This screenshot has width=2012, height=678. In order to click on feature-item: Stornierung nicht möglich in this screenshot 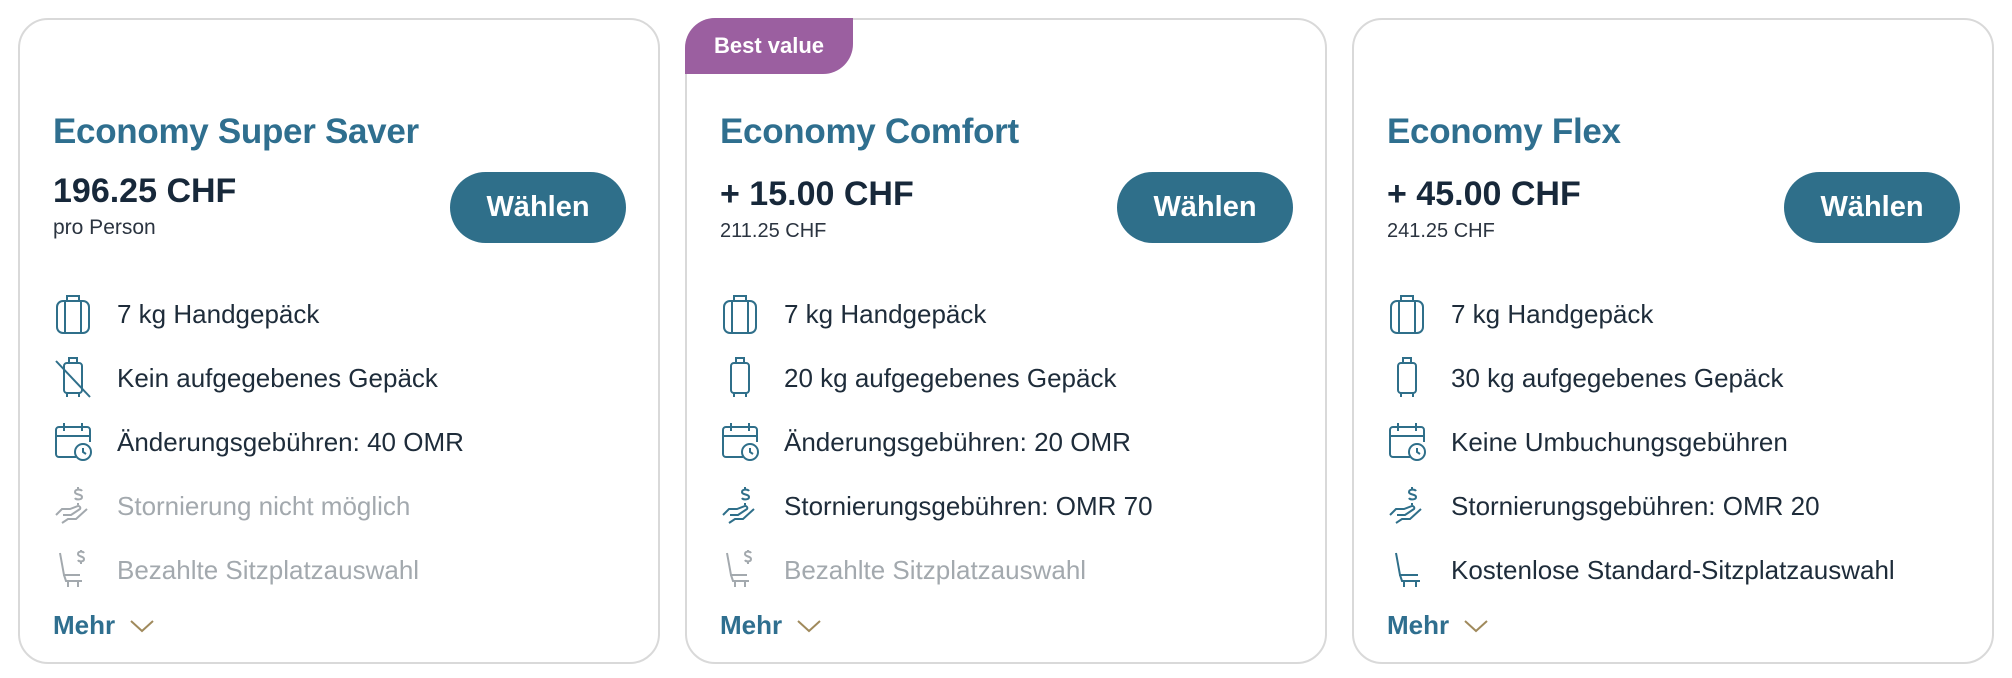, I will do `click(345, 506)`.